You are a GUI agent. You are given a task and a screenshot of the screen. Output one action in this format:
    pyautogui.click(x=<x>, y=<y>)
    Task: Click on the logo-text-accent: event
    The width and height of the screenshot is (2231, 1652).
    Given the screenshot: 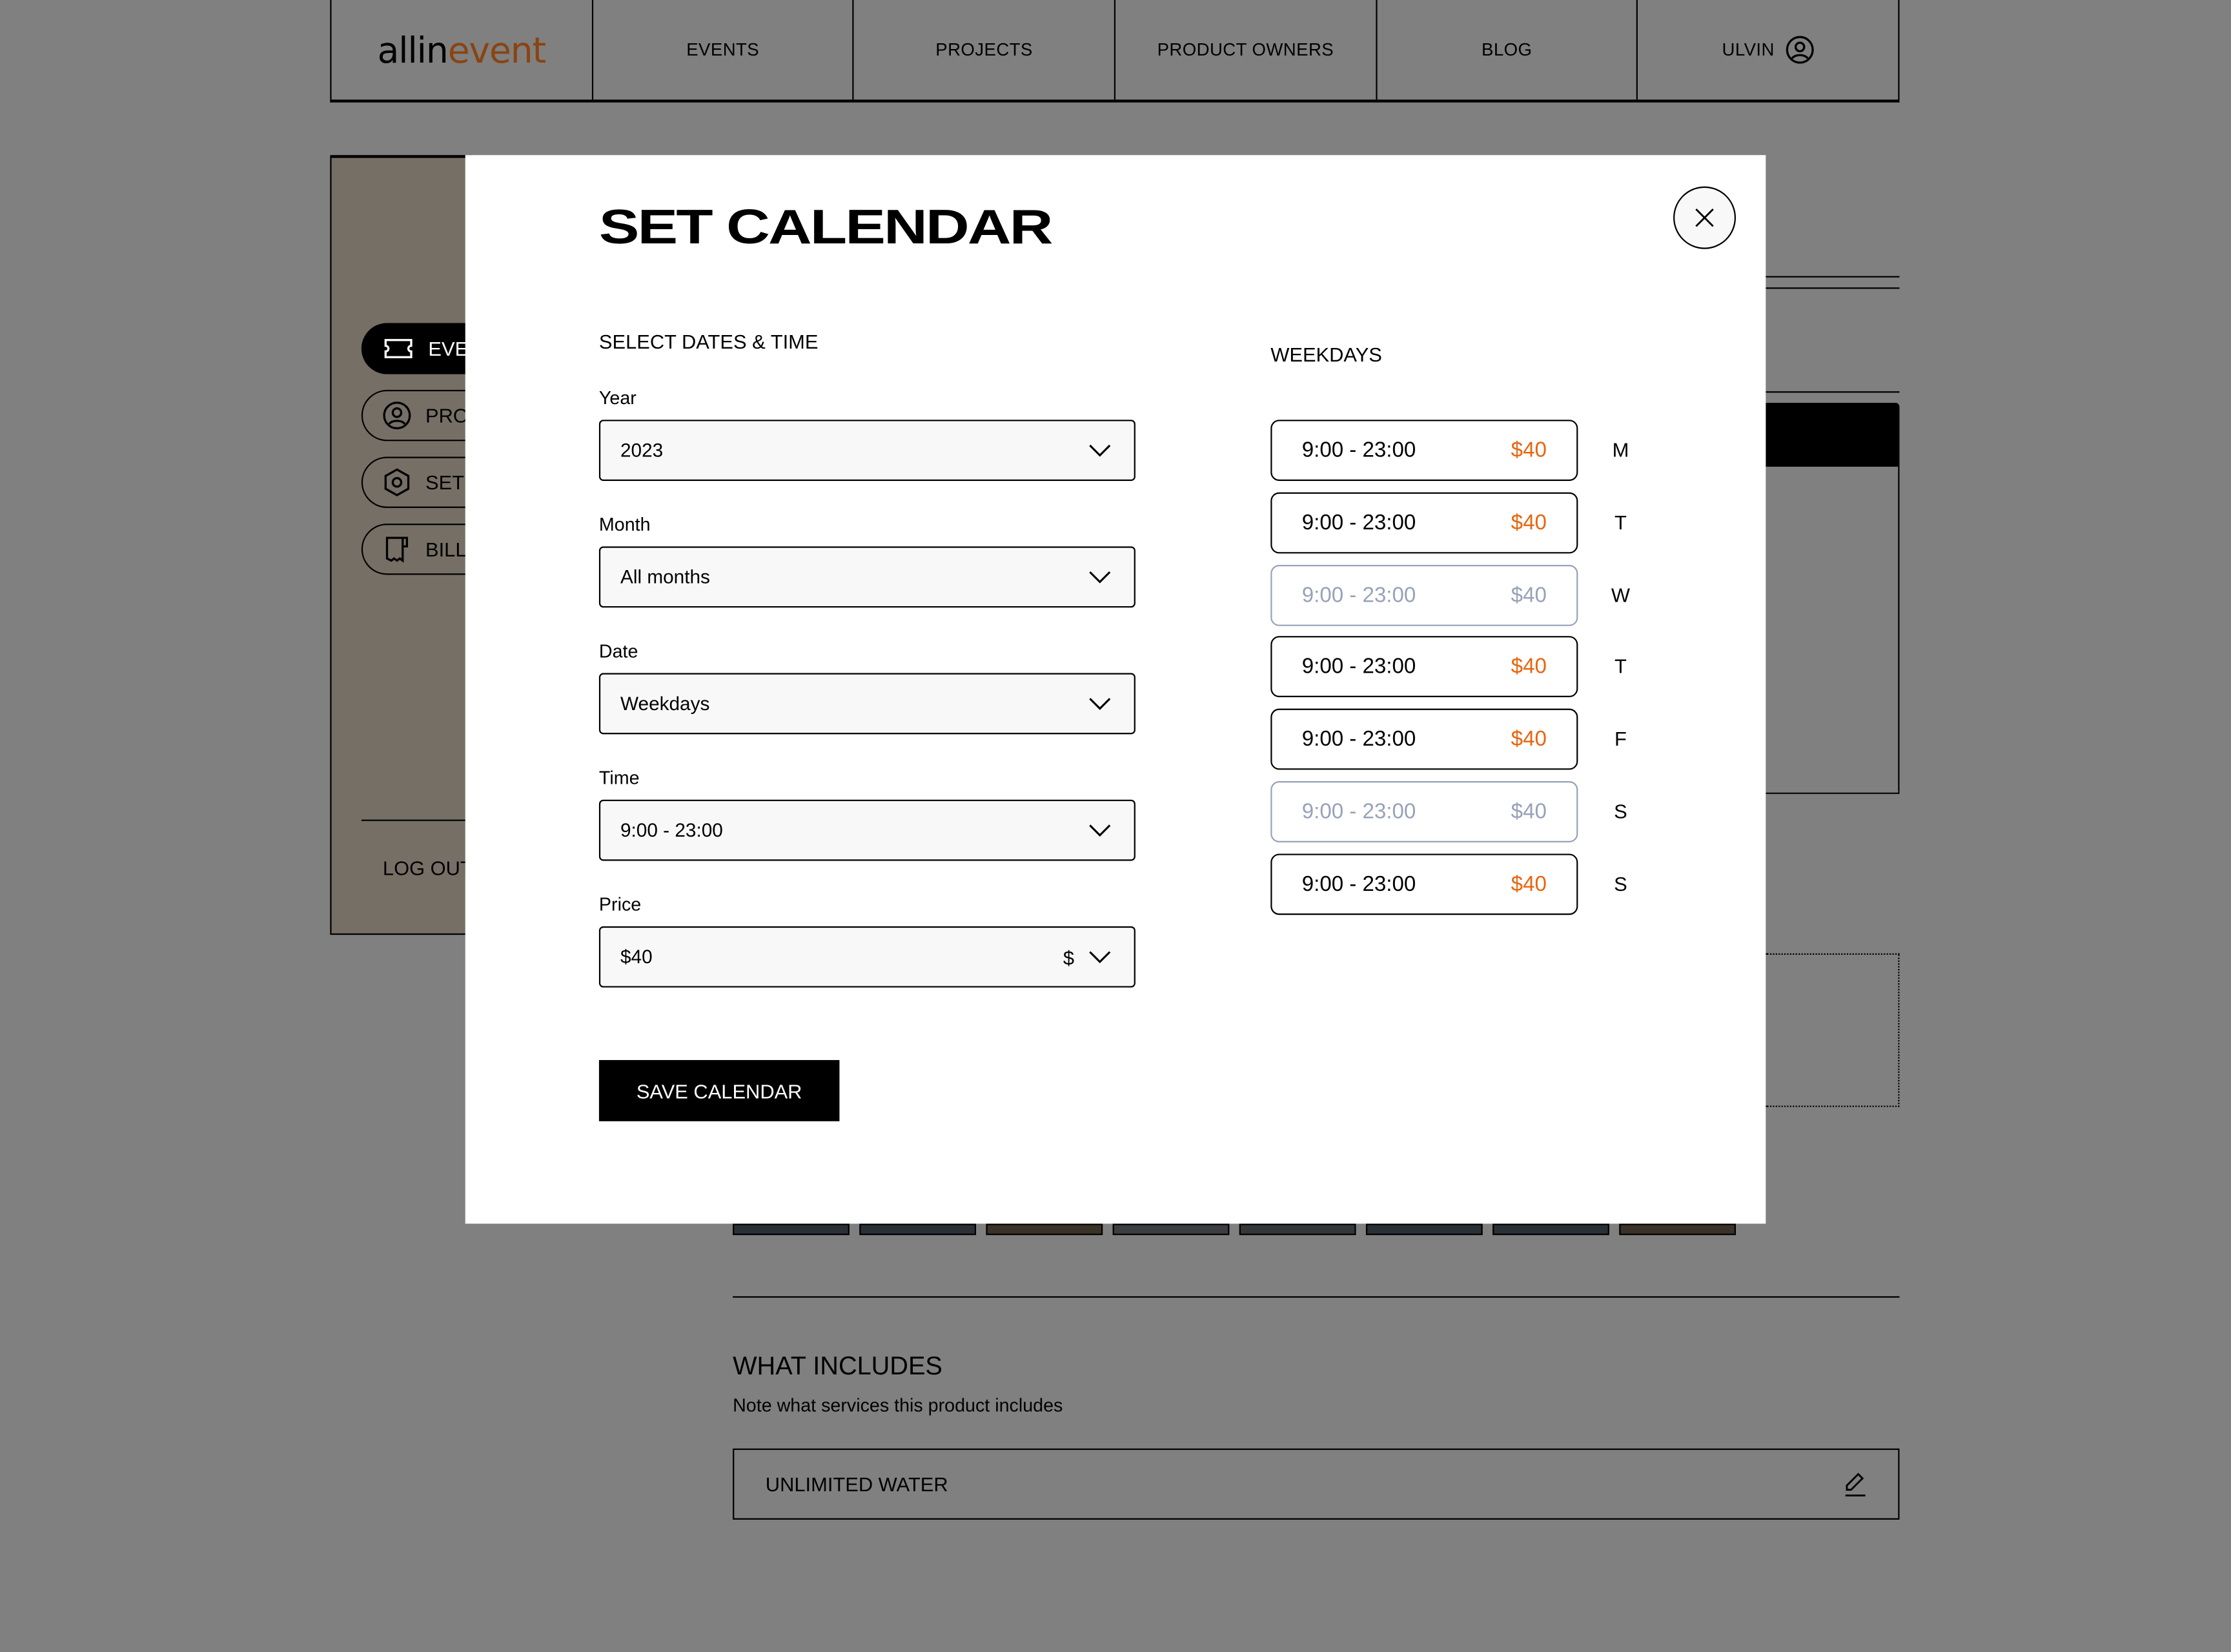 What is the action you would take?
    pyautogui.click(x=497, y=50)
    